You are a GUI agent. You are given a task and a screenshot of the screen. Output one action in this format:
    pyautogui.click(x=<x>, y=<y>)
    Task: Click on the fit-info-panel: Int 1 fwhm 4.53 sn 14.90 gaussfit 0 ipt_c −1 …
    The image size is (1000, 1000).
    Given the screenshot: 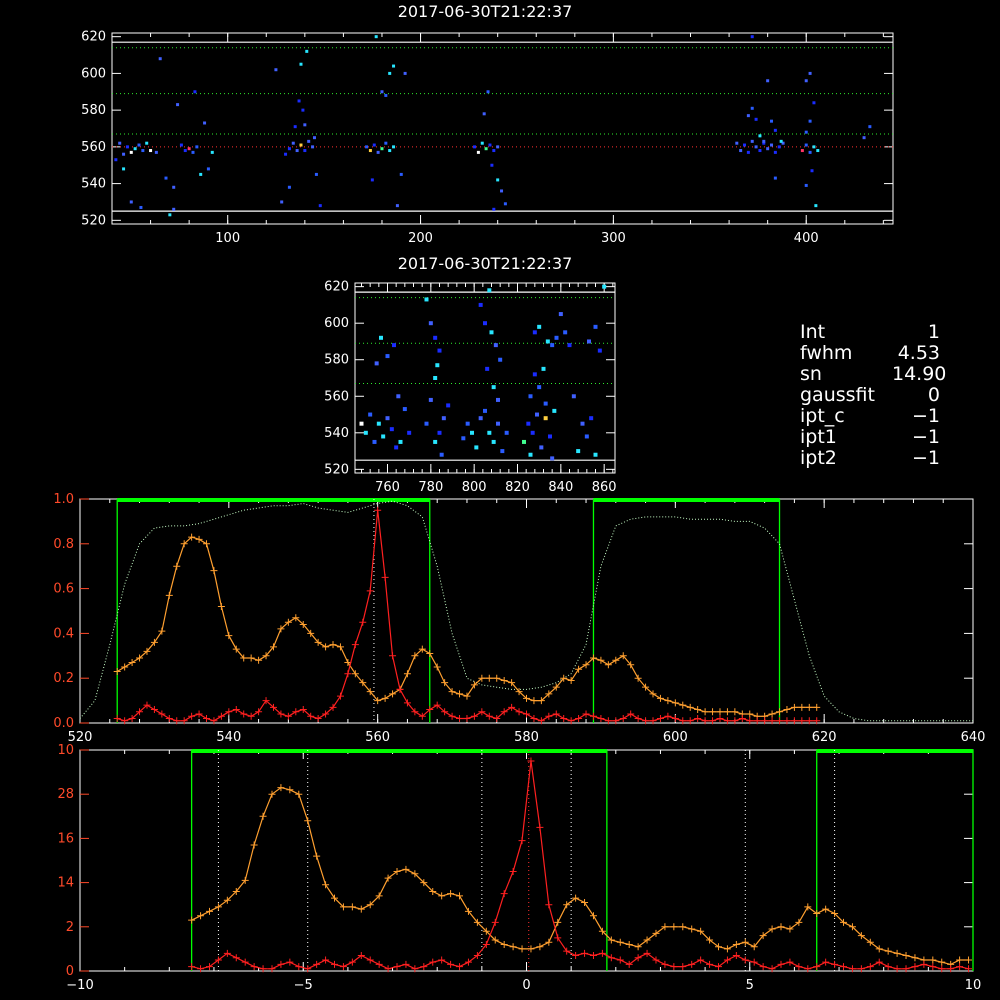 What is the action you would take?
    pyautogui.click(x=895, y=395)
    